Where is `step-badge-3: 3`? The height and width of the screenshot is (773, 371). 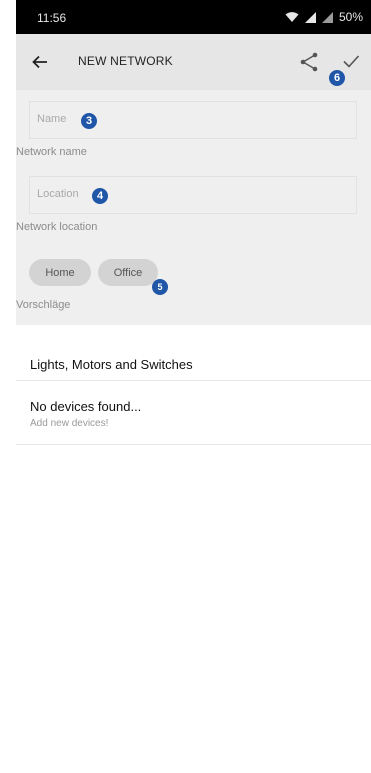
step-badge-3: 3 is located at coordinates (89, 121).